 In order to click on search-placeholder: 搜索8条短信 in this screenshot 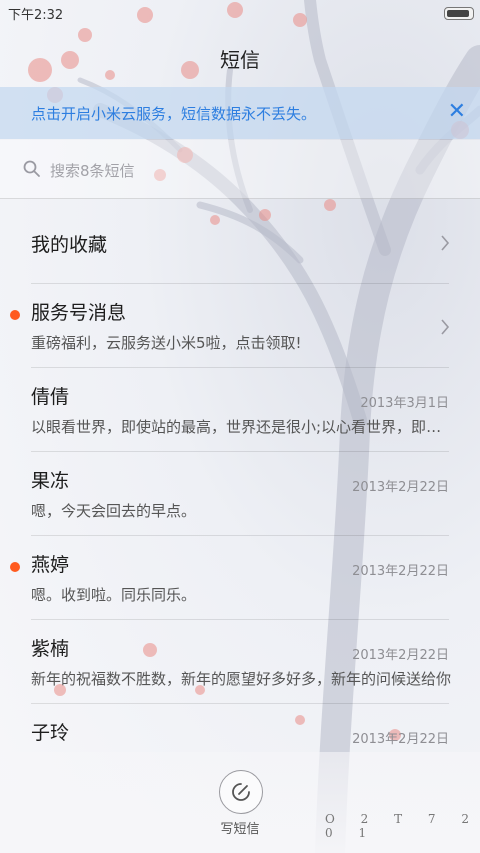, I will do `click(92, 171)`.